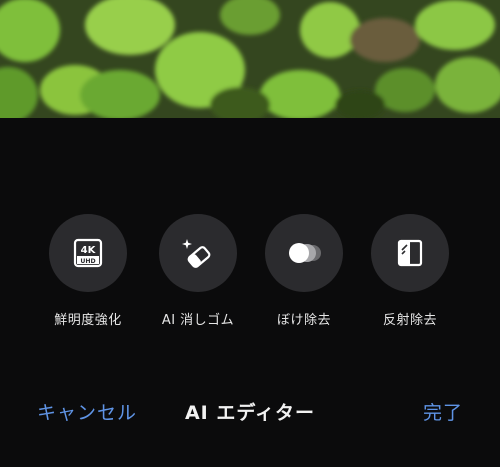 The image size is (500, 467). Describe the element at coordinates (443, 411) in the screenshot. I see `done-button: 完了` at that location.